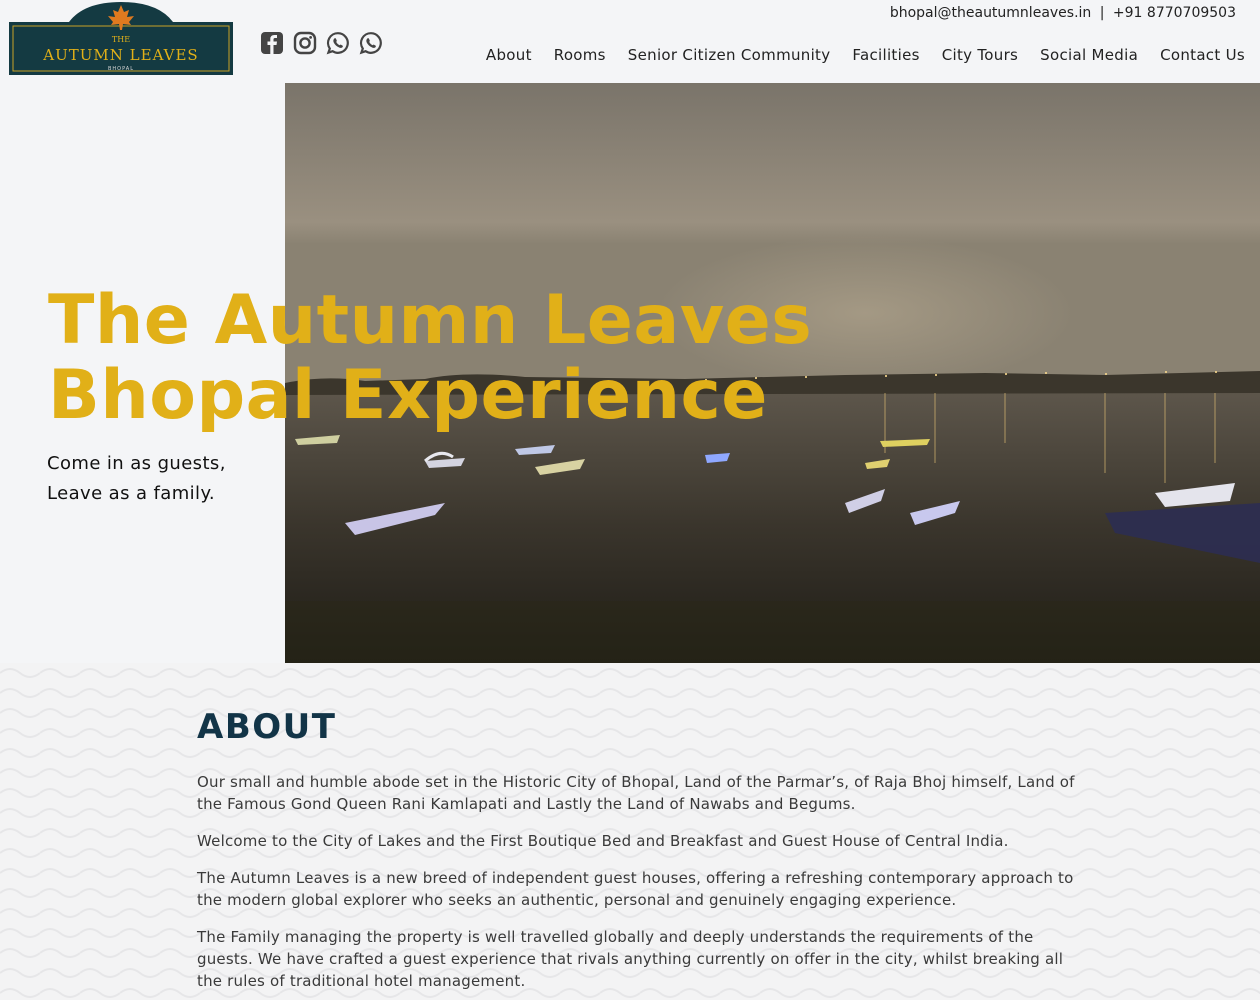 This screenshot has height=1000, width=1260. Describe the element at coordinates (980, 55) in the screenshot. I see `nav-city-tours: City Tours` at that location.